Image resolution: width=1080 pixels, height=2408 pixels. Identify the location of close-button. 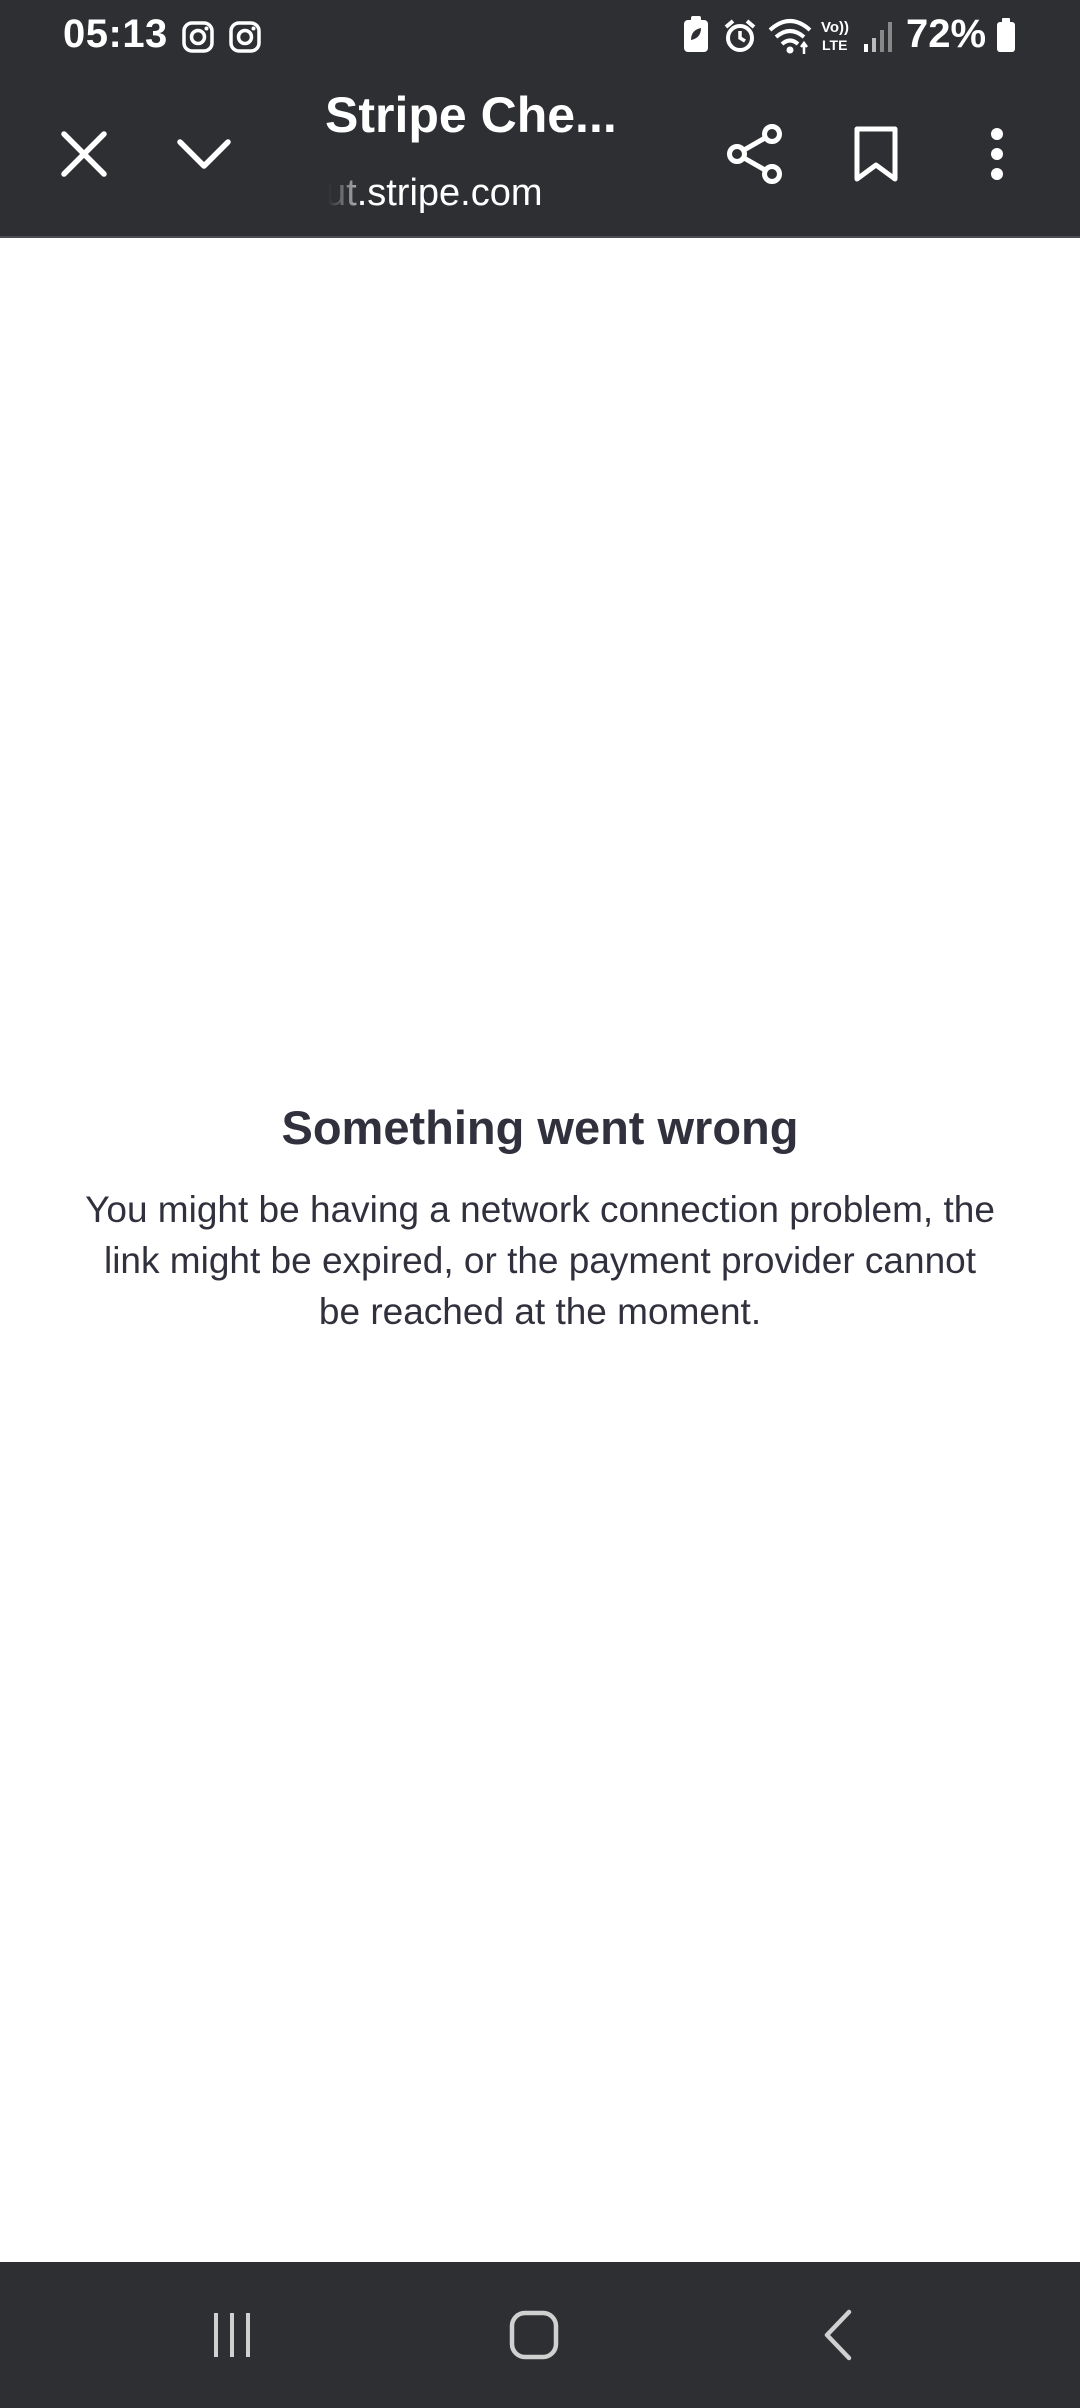
(84, 154).